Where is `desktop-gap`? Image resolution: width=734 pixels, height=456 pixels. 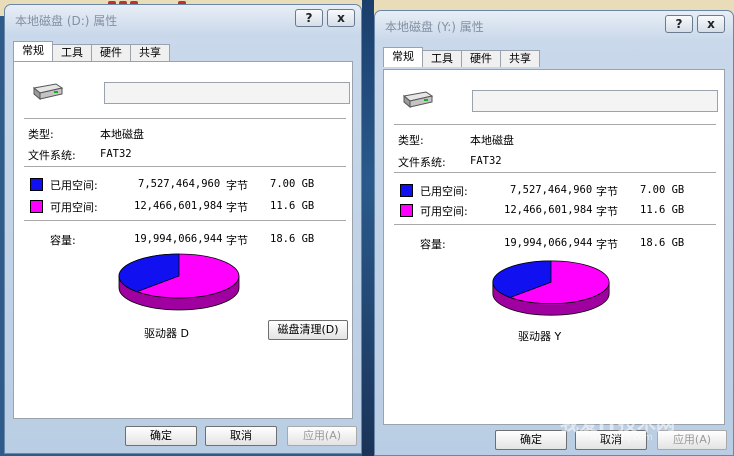 desktop-gap is located at coordinates (368, 228).